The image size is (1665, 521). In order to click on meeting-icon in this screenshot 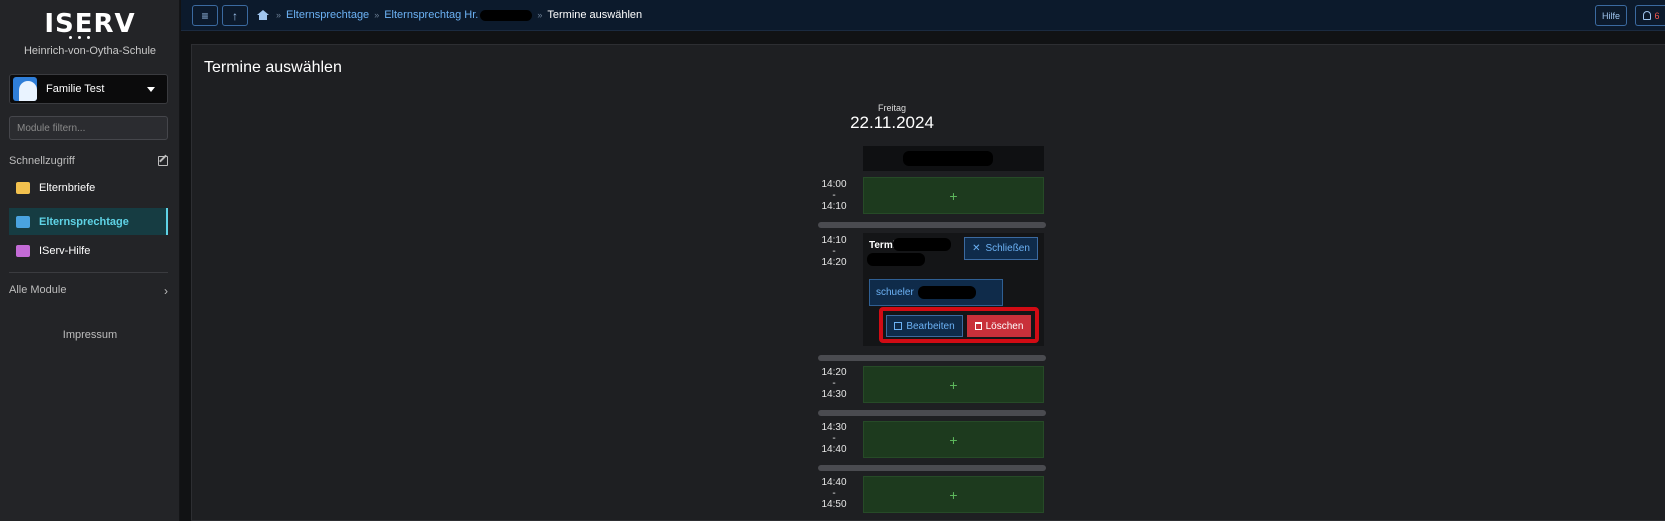, I will do `click(23, 221)`.